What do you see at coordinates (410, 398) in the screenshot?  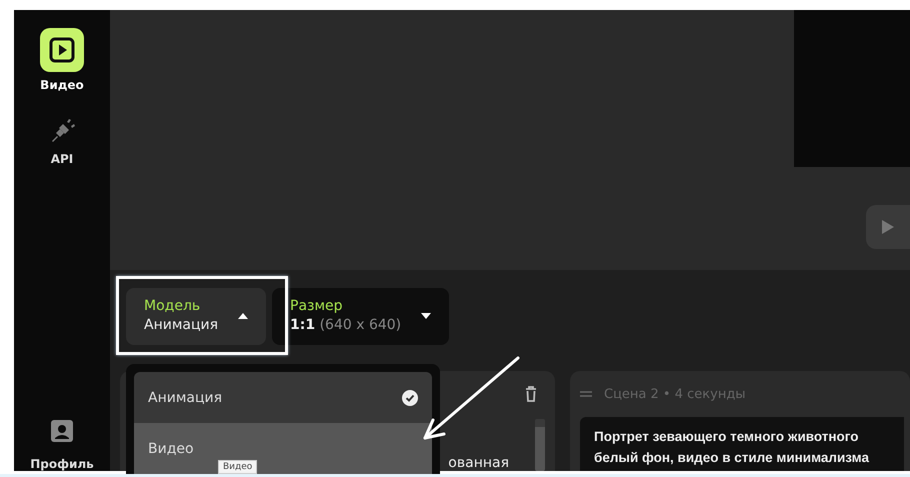 I see `check-icon` at bounding box center [410, 398].